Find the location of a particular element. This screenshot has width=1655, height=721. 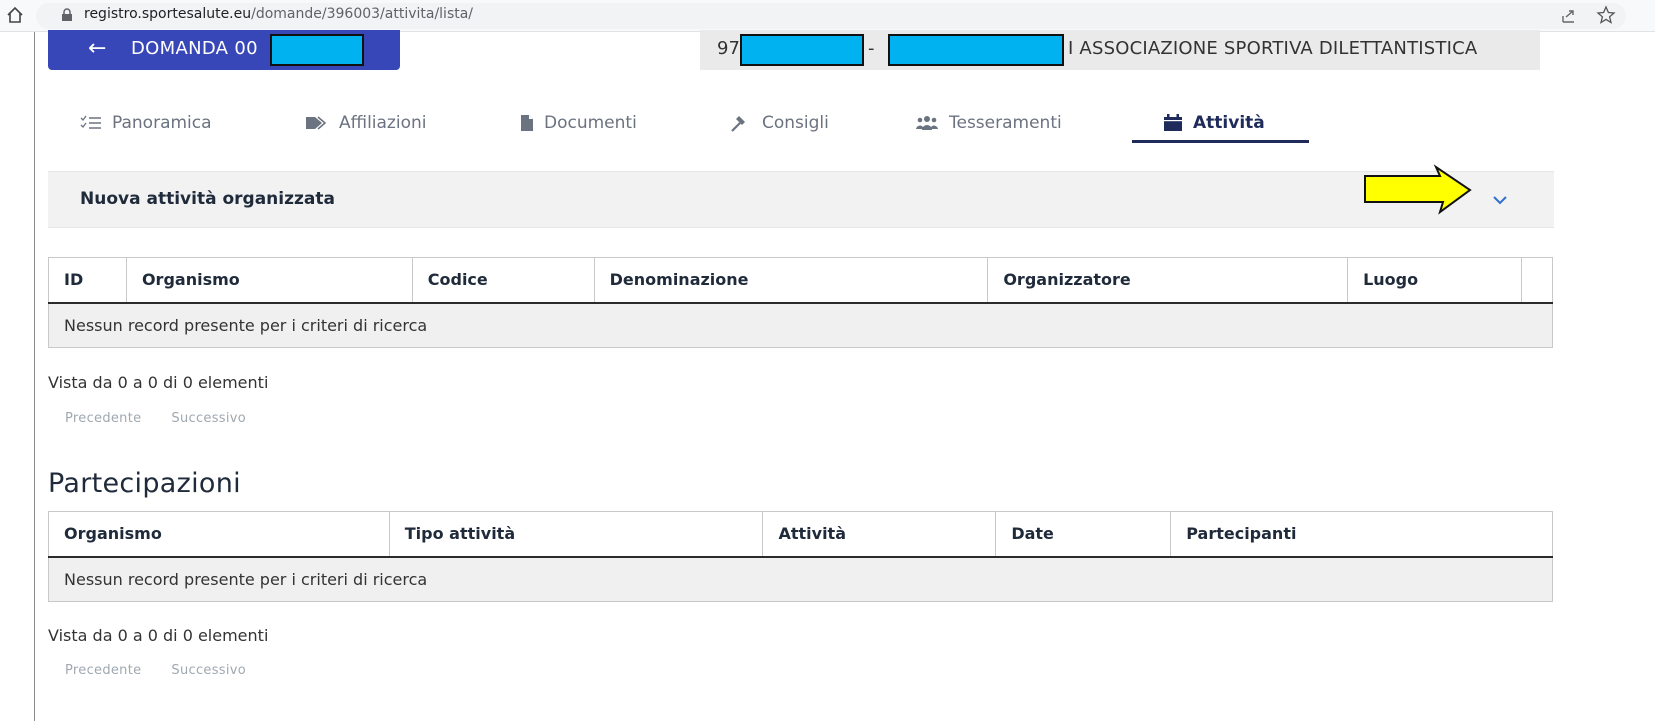

file-icon is located at coordinates (527, 123).